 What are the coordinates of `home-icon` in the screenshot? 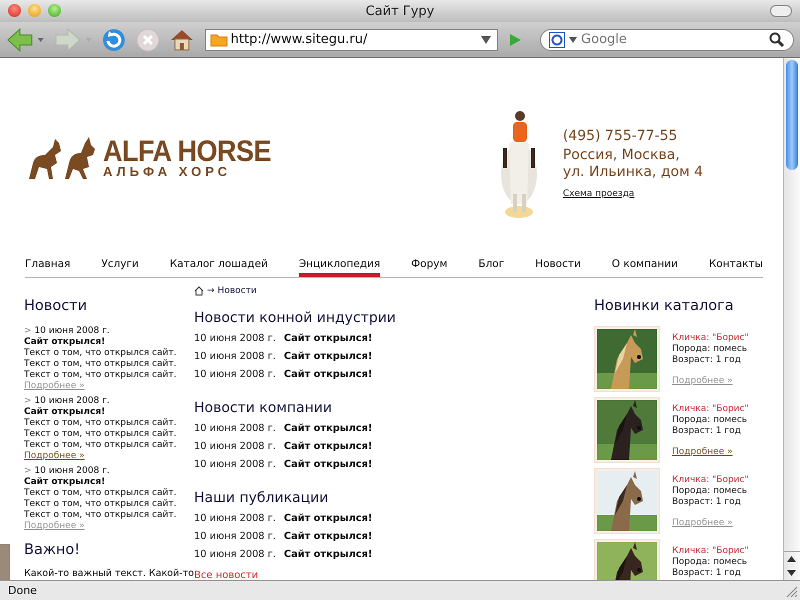 It's located at (199, 291).